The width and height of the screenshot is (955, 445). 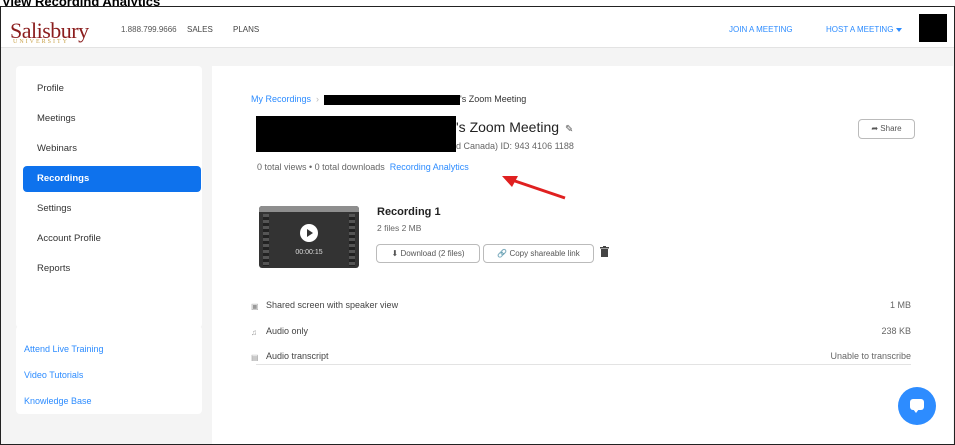 I want to click on file-size: 1 MB, so click(x=900, y=305).